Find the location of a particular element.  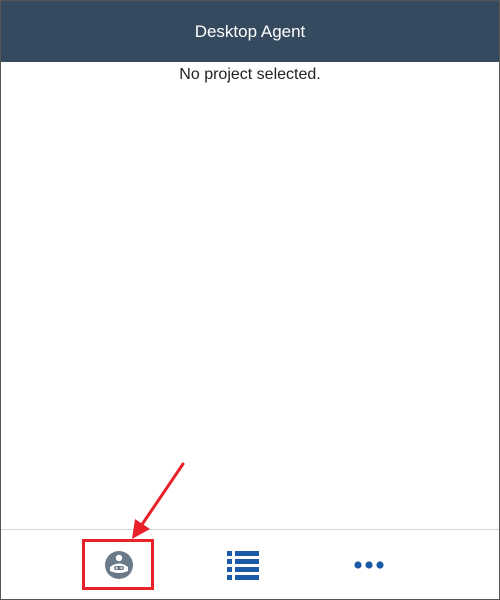

agent-avatar-icon is located at coordinates (119, 564).